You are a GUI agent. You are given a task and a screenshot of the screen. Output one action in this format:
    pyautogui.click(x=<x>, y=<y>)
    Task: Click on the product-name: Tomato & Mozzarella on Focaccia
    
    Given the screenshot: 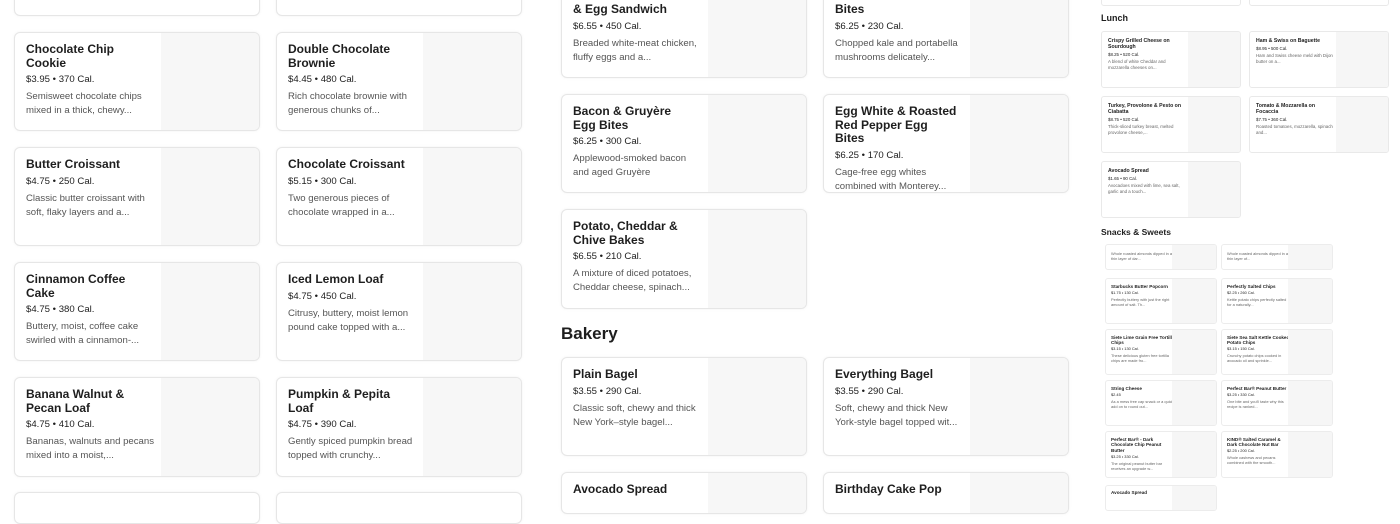 What is the action you would take?
    pyautogui.click(x=1285, y=109)
    